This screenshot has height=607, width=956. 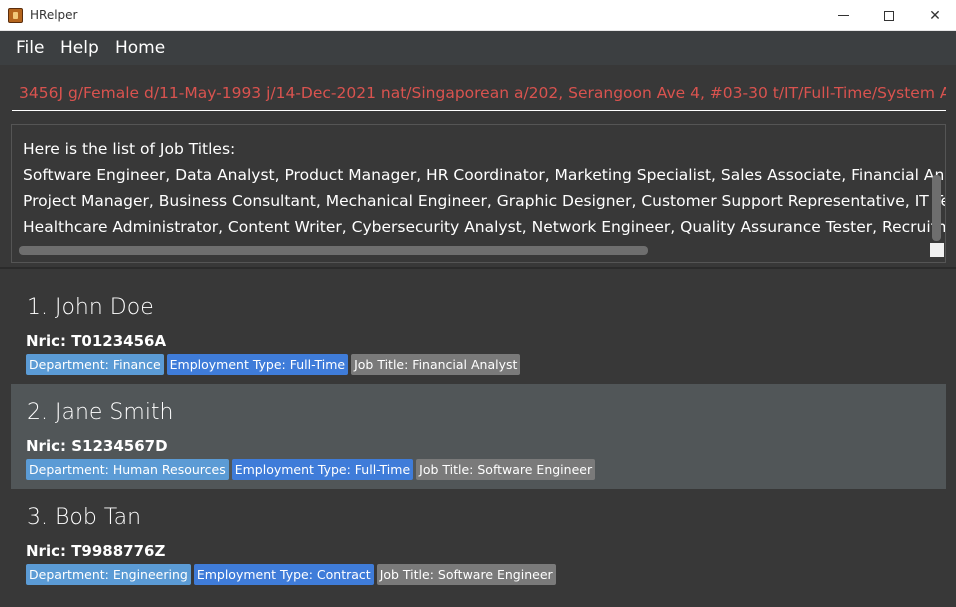 I want to click on menu-home: Home, so click(x=140, y=48).